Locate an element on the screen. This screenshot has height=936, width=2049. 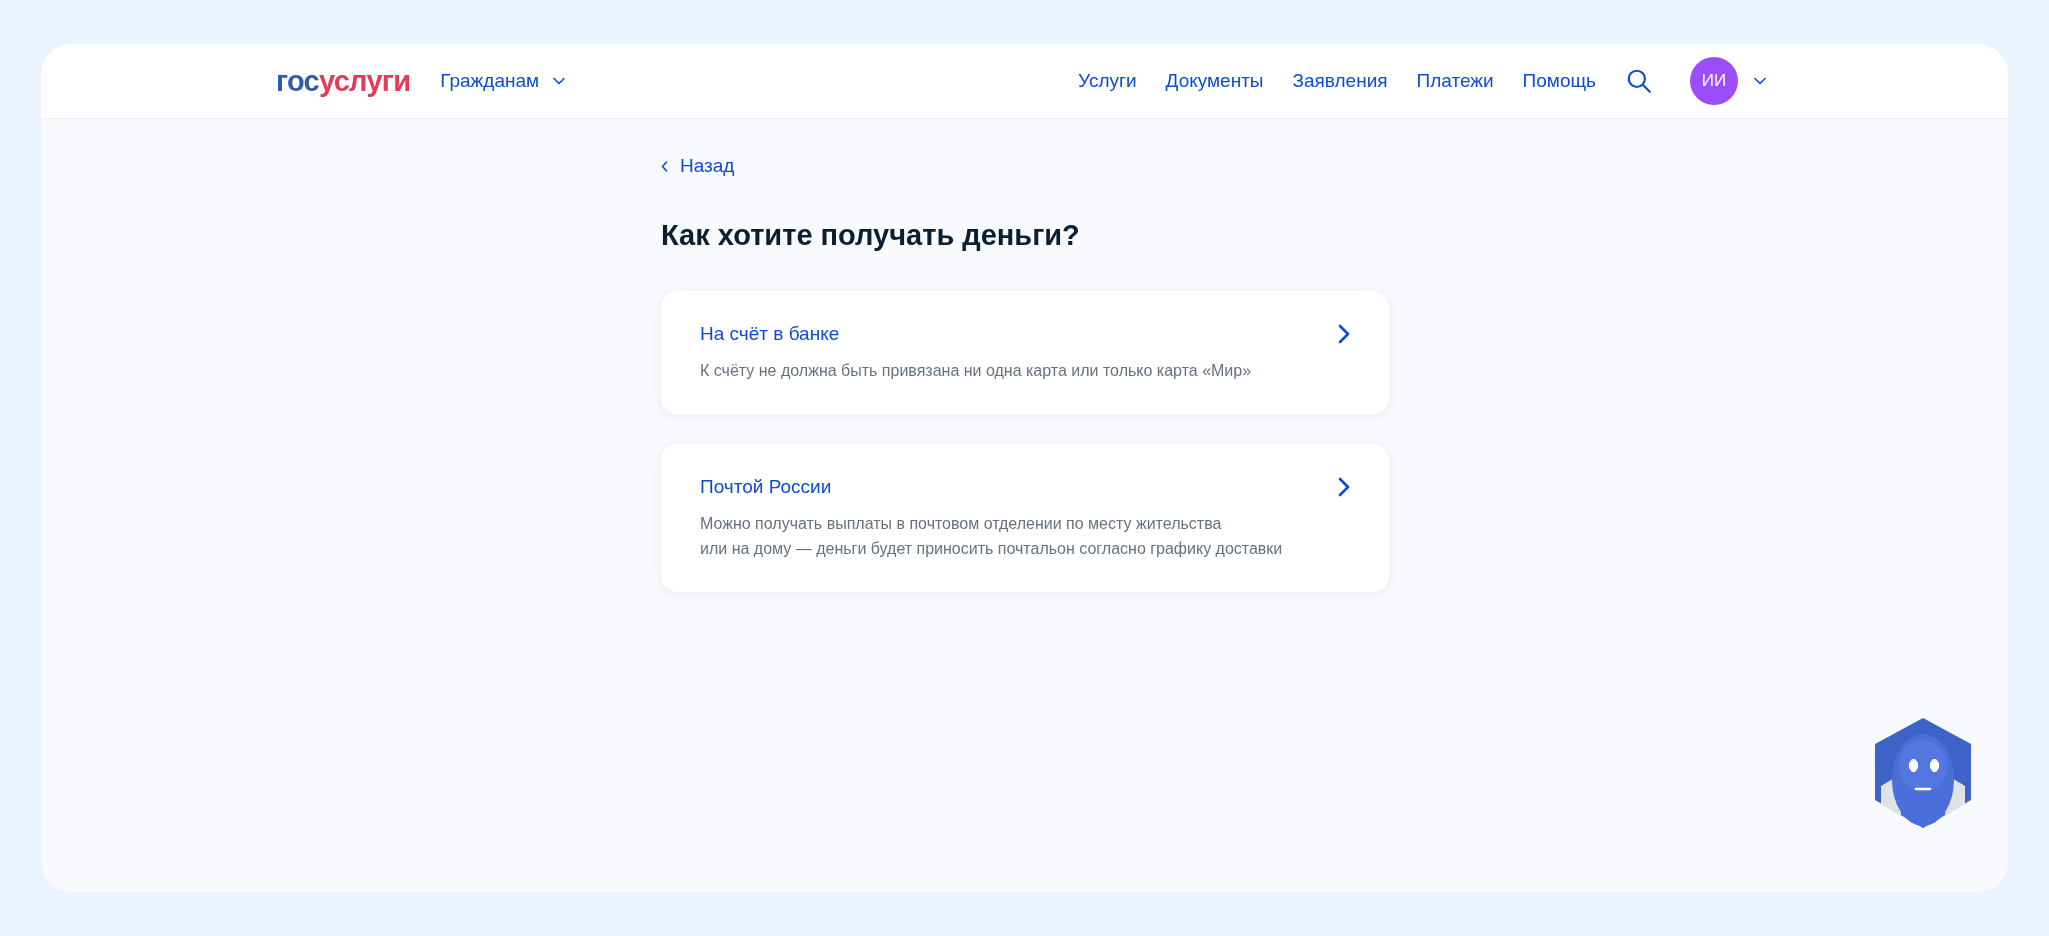
option-description: К счёту не должна быть привязана ни одна карта или только карта «Мир» is located at coordinates (976, 370).